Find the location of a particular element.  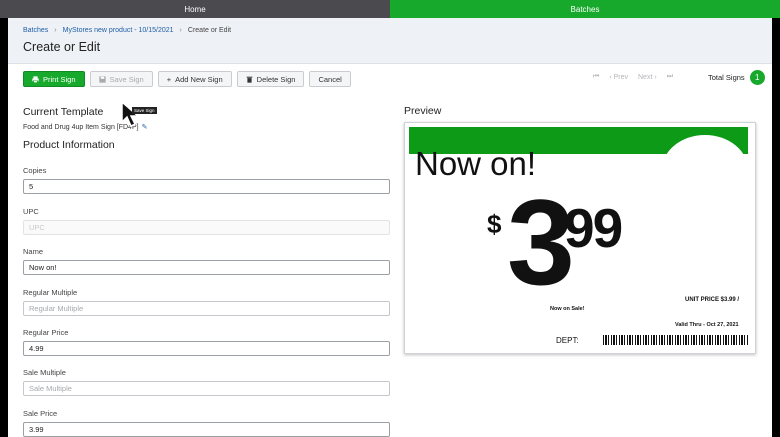

cancel-button: Cancel is located at coordinates (330, 79).